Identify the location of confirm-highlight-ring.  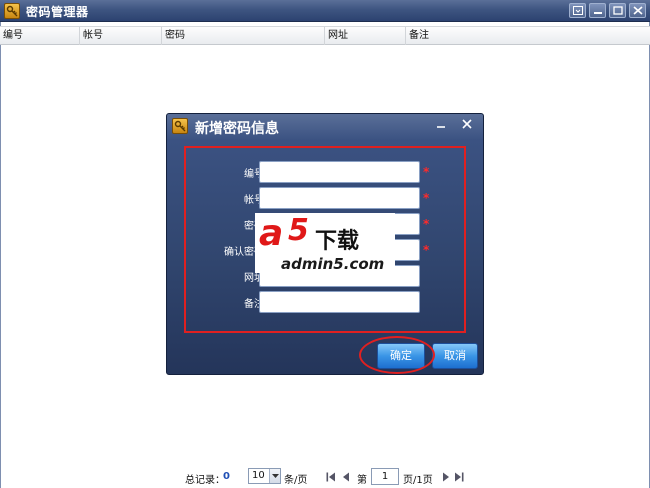
(397, 355).